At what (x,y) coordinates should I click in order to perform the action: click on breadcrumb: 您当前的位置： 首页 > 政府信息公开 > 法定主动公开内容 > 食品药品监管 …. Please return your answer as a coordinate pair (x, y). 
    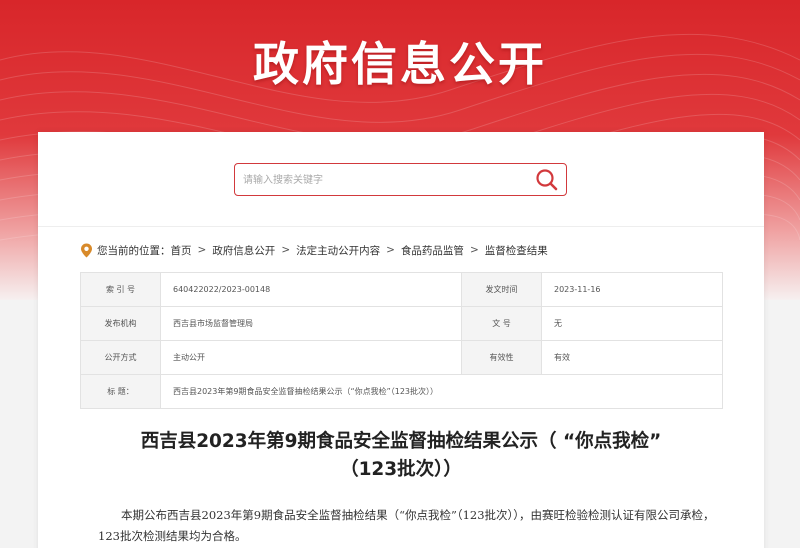
    Looking at the image, I should click on (314, 250).